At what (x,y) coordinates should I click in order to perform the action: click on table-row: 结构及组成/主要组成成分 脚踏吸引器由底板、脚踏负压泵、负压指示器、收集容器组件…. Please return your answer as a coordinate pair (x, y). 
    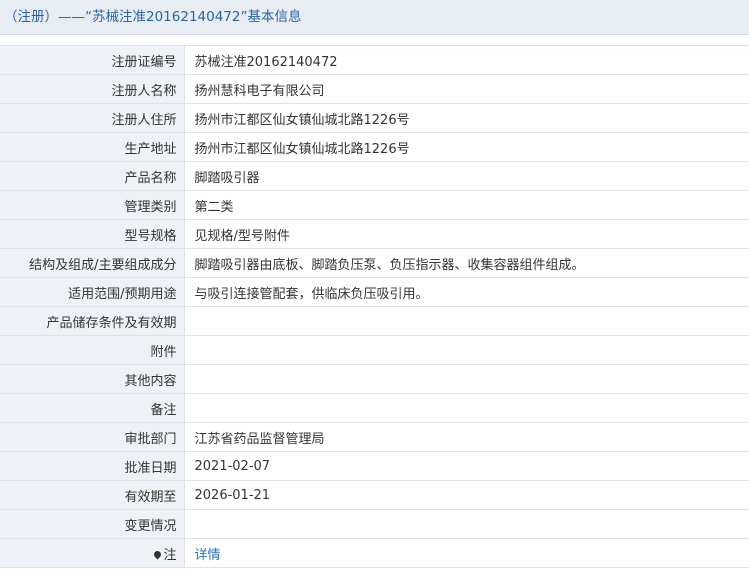
    Looking at the image, I should click on (374, 263).